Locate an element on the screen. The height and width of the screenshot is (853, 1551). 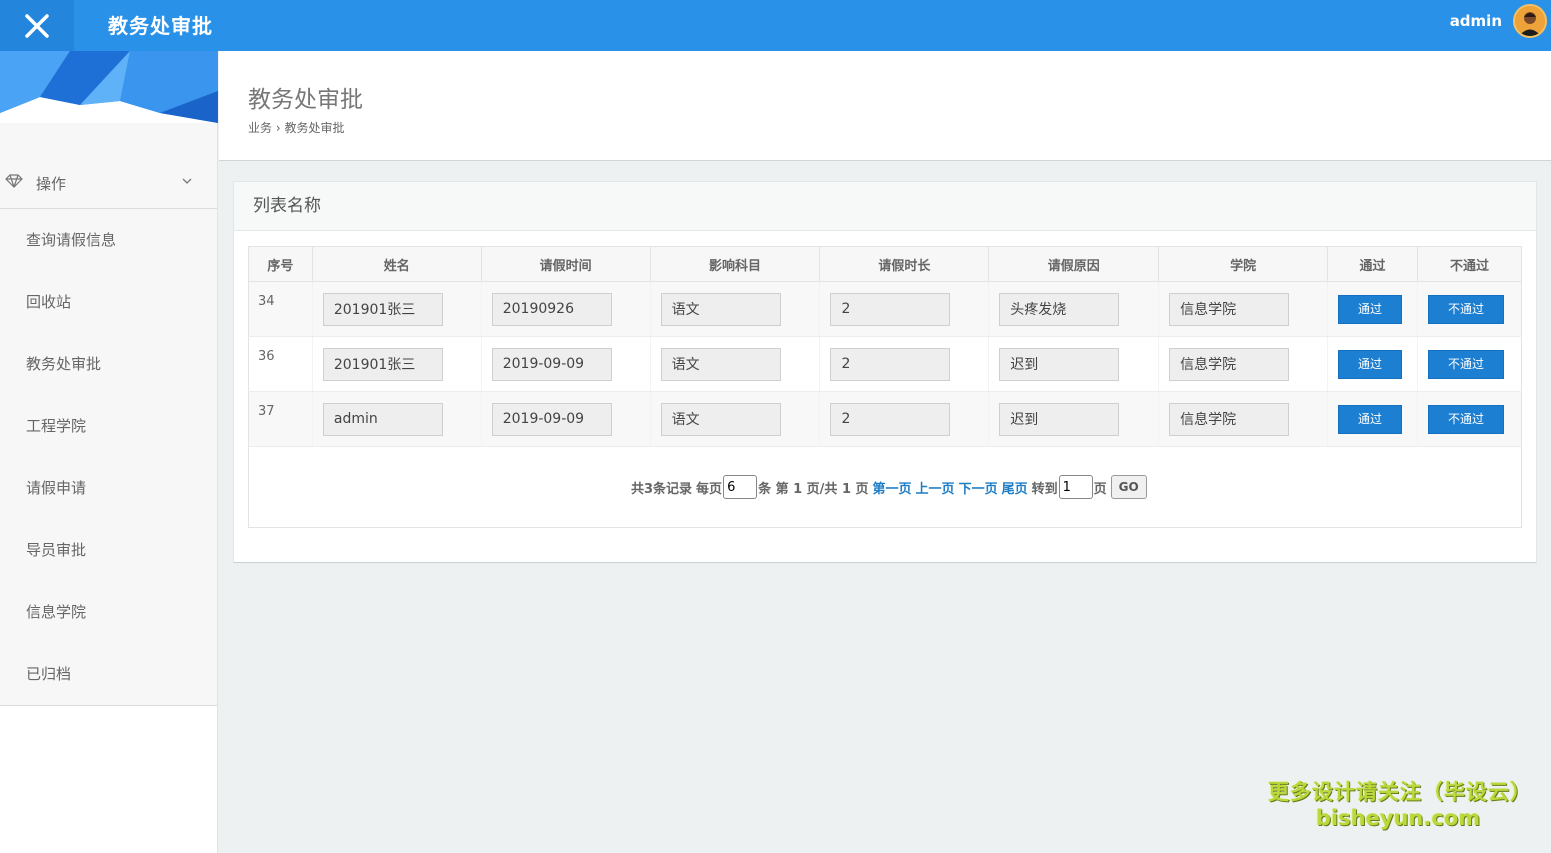
user-avatar-icon is located at coordinates (1530, 21).